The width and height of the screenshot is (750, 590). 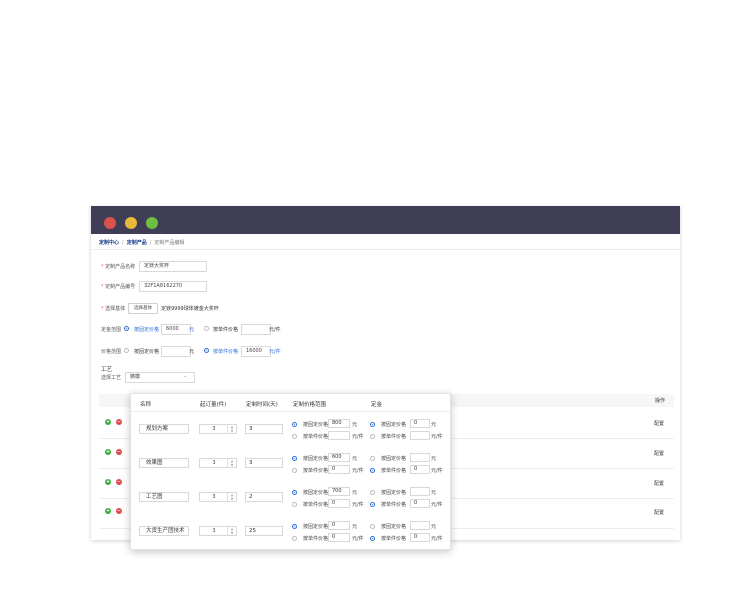 I want to click on select-base-button: 选择基体, so click(x=143, y=308).